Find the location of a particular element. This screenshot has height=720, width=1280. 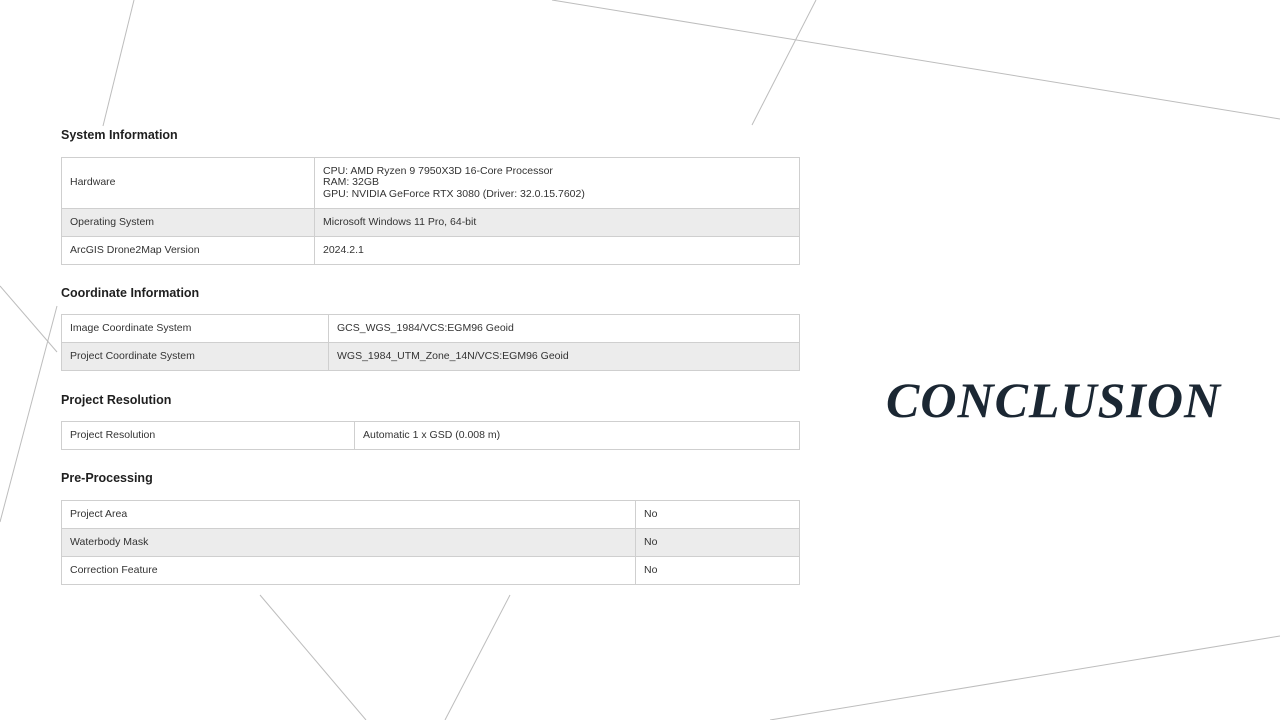

correction-feature-value: No is located at coordinates (717, 570).